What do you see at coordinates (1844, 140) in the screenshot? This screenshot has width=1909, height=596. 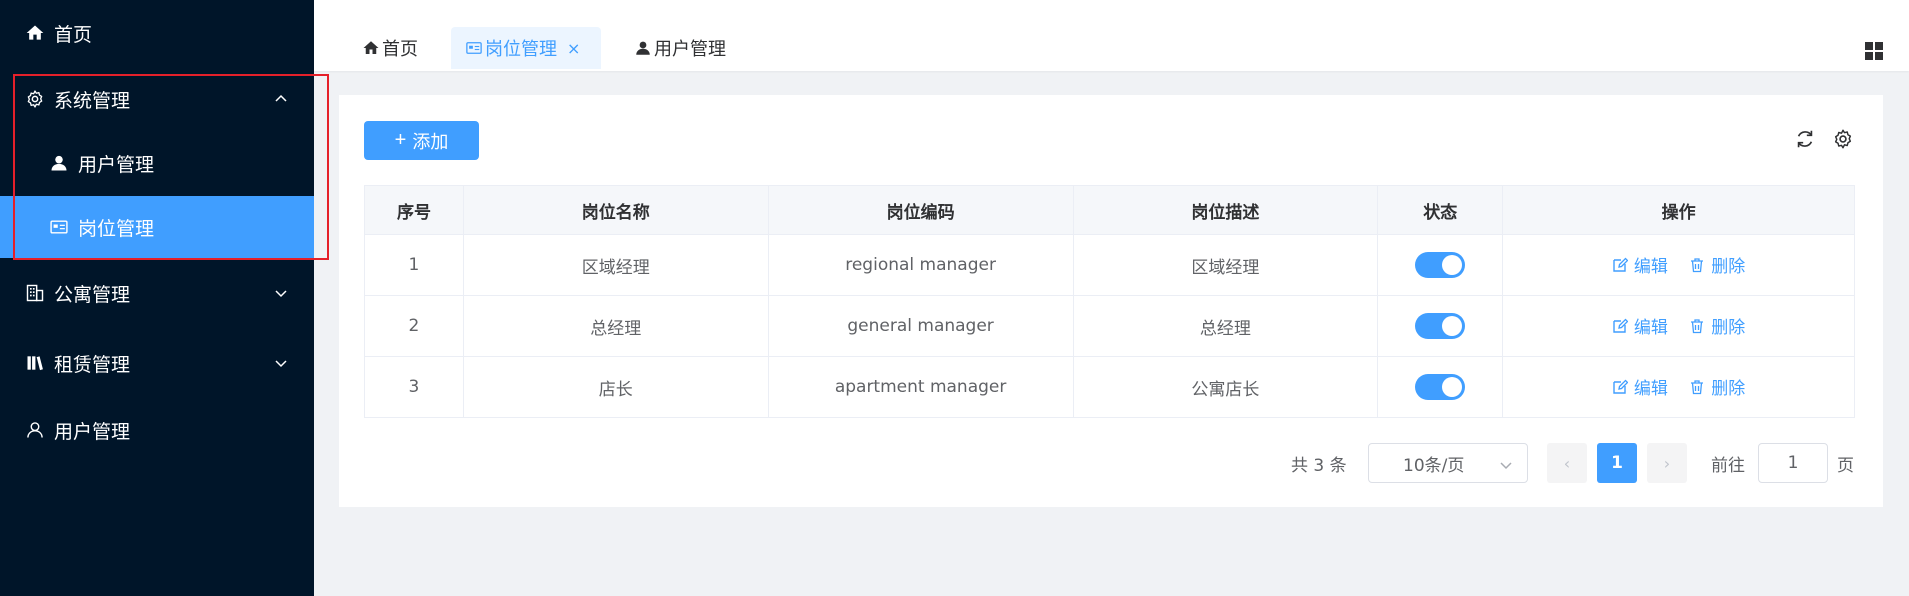 I see `settings-gear-icon` at bounding box center [1844, 140].